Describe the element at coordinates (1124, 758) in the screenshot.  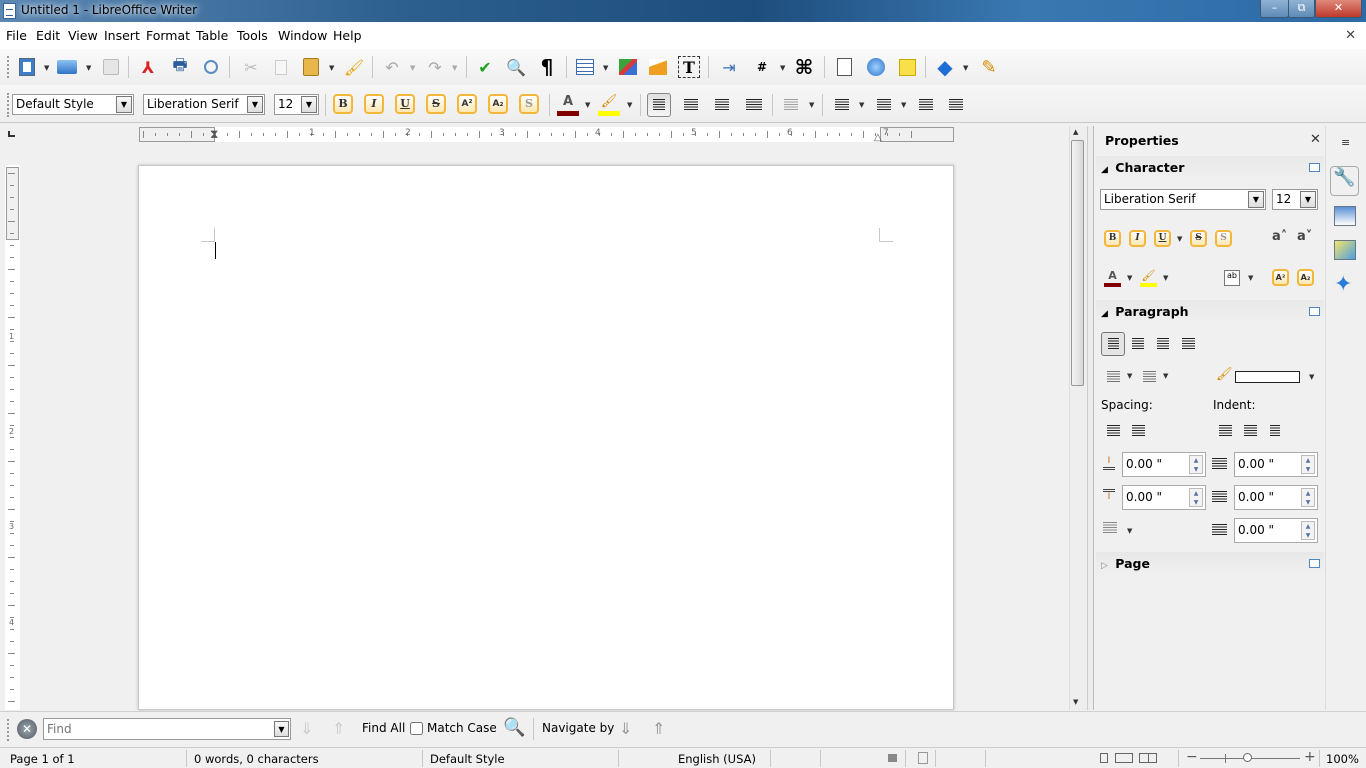
I see `multi-page-view-icon` at that location.